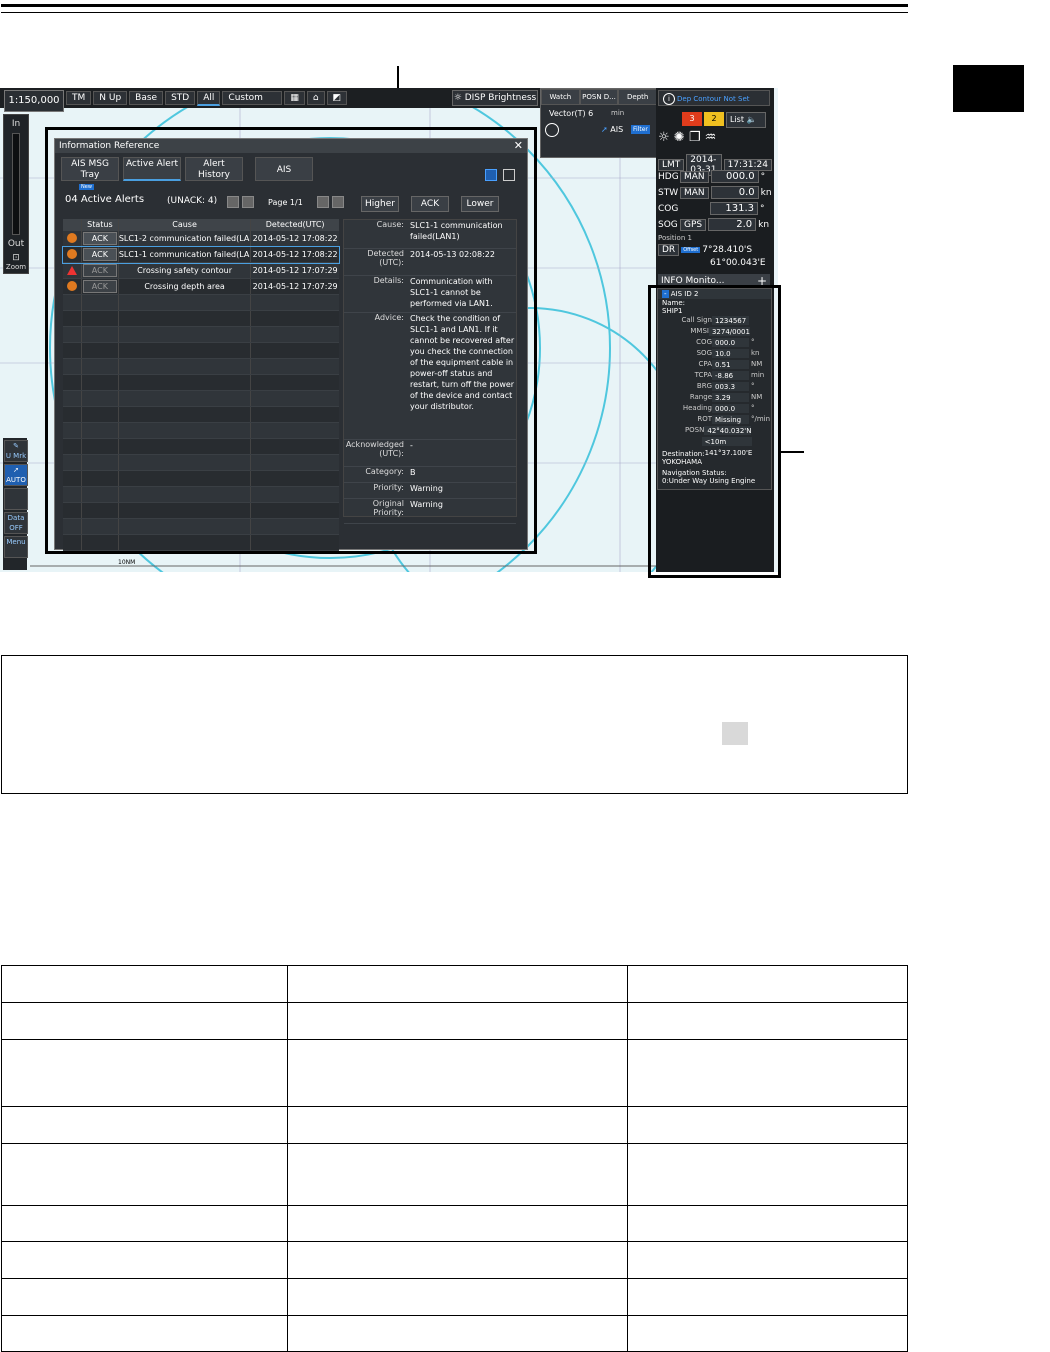 This screenshot has width=1050, height=1352. What do you see at coordinates (454, 12) in the screenshot?
I see `header-rule-thin` at bounding box center [454, 12].